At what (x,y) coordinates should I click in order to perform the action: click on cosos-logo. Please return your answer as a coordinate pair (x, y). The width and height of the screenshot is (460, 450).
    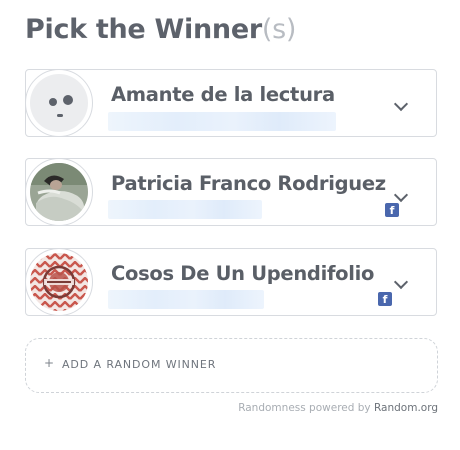
    Looking at the image, I should click on (59, 282).